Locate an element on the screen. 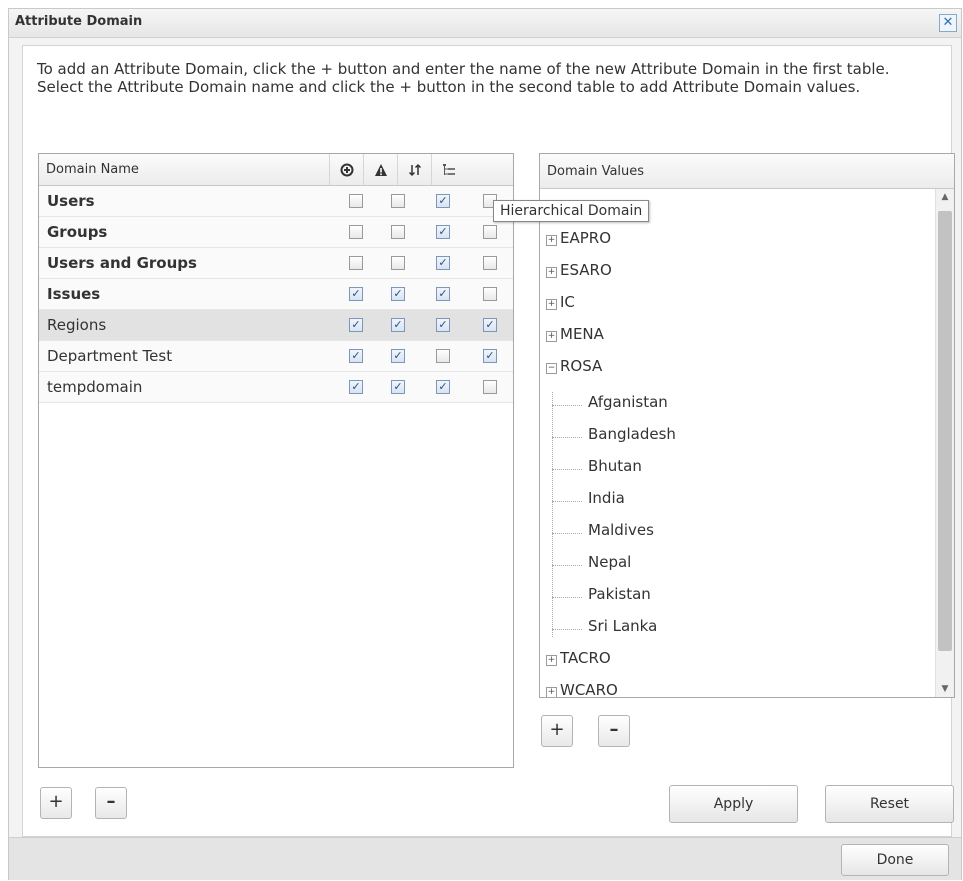  tree-leaf: Bangladesh is located at coordinates (632, 437).